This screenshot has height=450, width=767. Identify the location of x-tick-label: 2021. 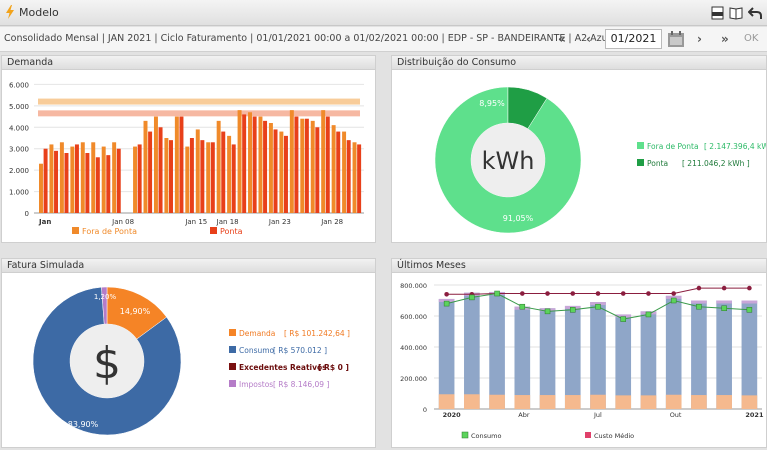
(754, 415).